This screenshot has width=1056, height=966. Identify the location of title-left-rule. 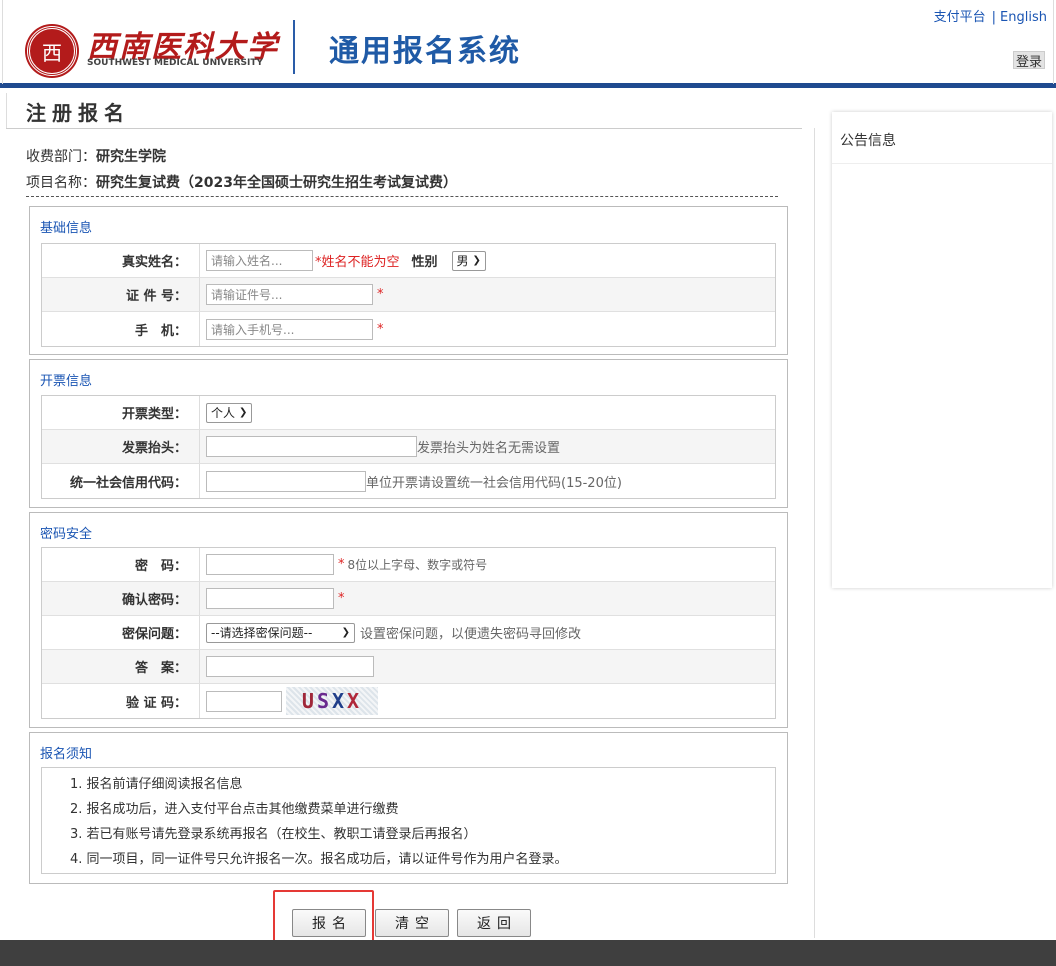
(6, 111).